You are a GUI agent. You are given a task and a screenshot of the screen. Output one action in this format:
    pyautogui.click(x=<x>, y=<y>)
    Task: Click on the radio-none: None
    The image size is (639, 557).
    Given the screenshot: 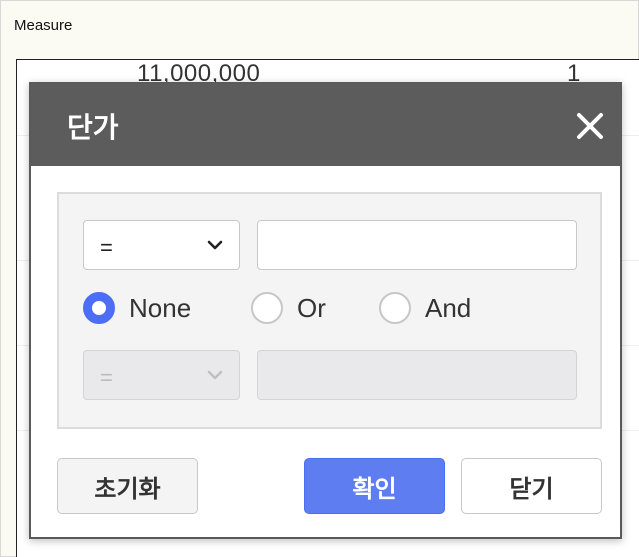 What is the action you would take?
    pyautogui.click(x=137, y=308)
    